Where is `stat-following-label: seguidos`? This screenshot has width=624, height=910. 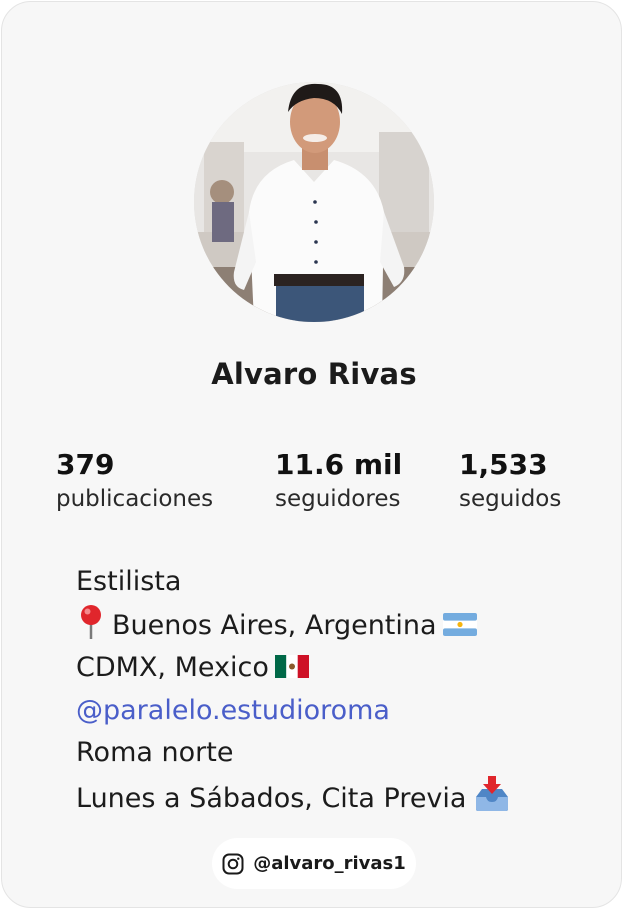 stat-following-label: seguidos is located at coordinates (510, 499).